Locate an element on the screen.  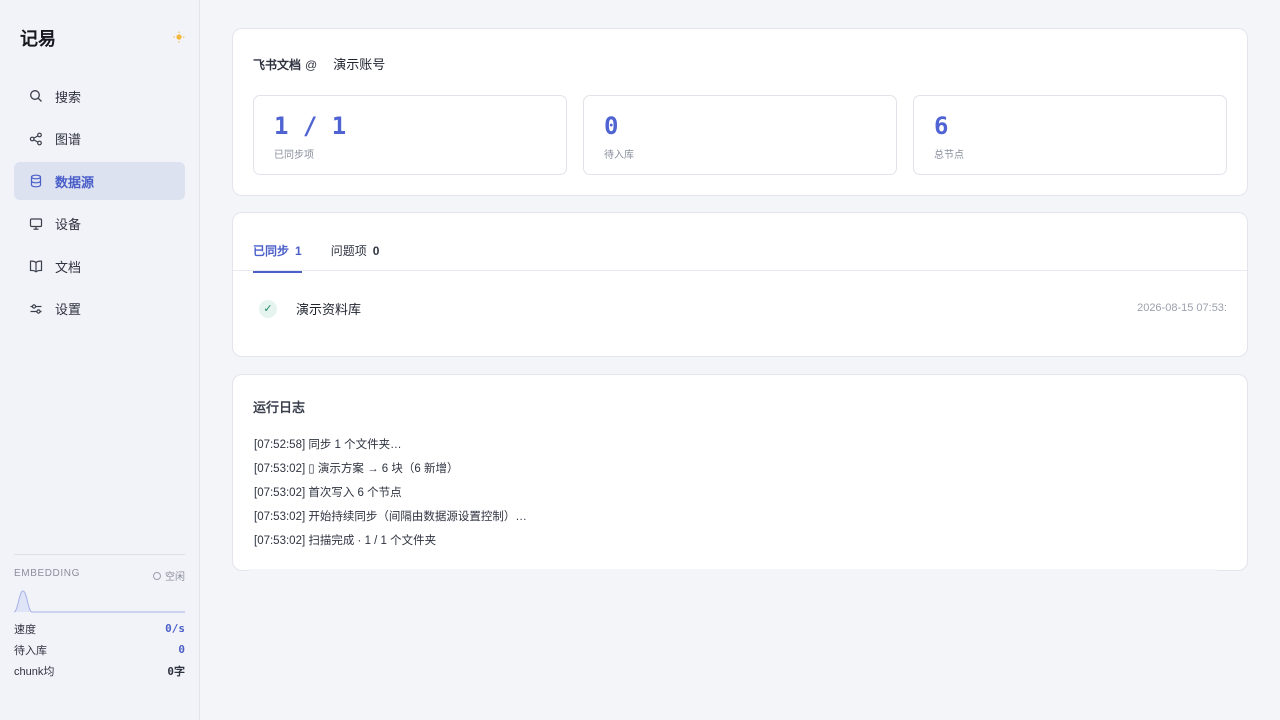
sidebar-item-settings: 设置 is located at coordinates (99, 309).